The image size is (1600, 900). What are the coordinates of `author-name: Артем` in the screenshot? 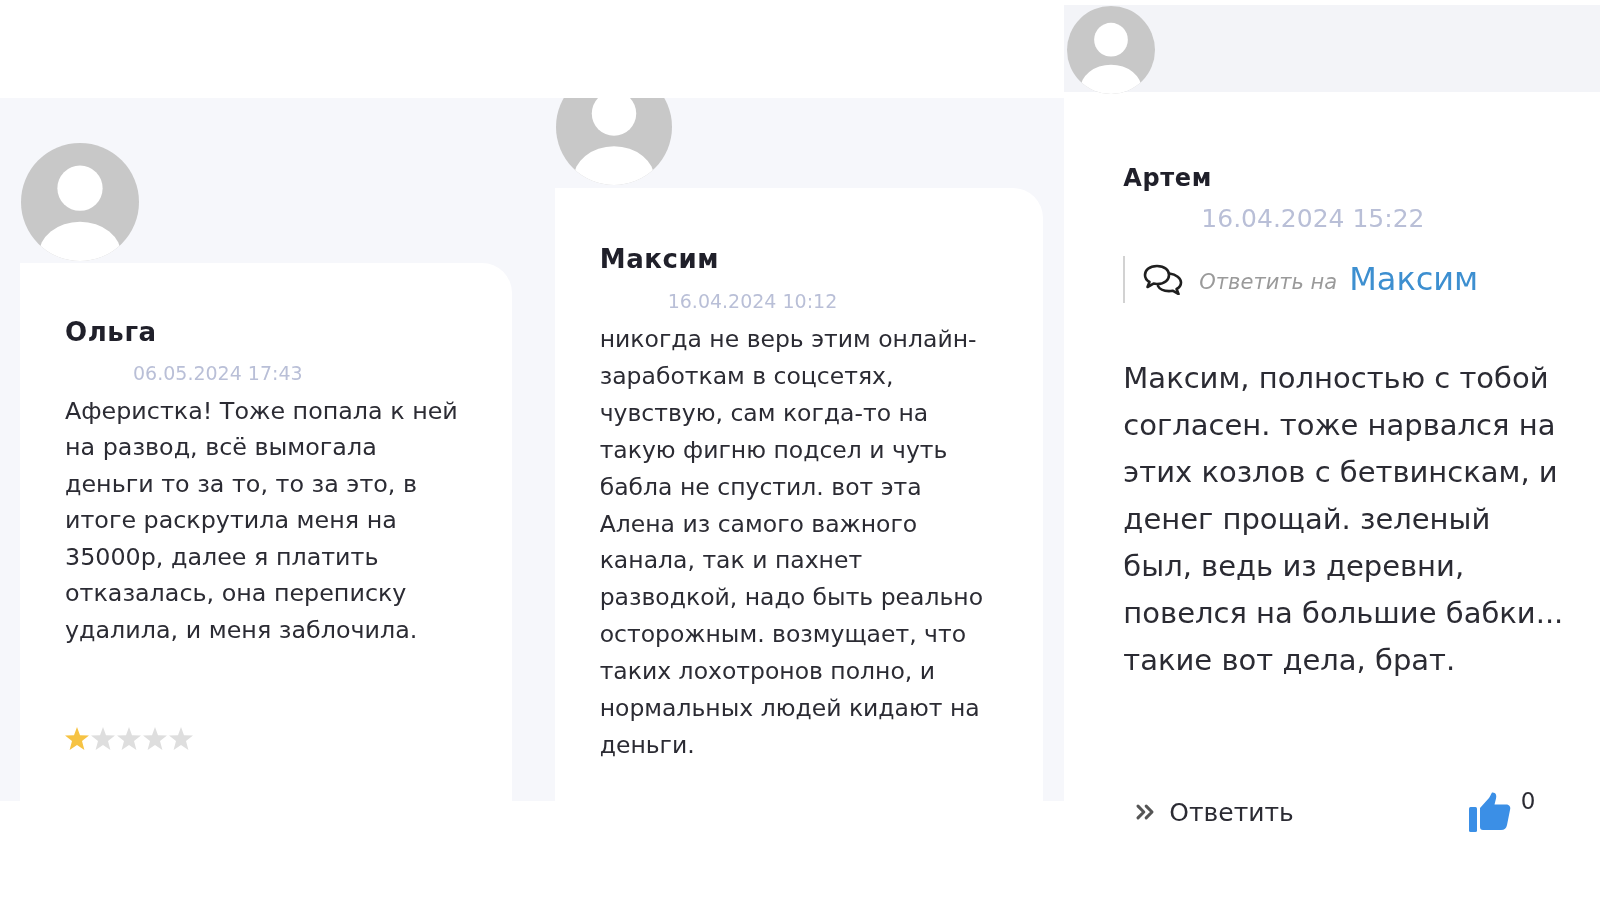 It's located at (1167, 178).